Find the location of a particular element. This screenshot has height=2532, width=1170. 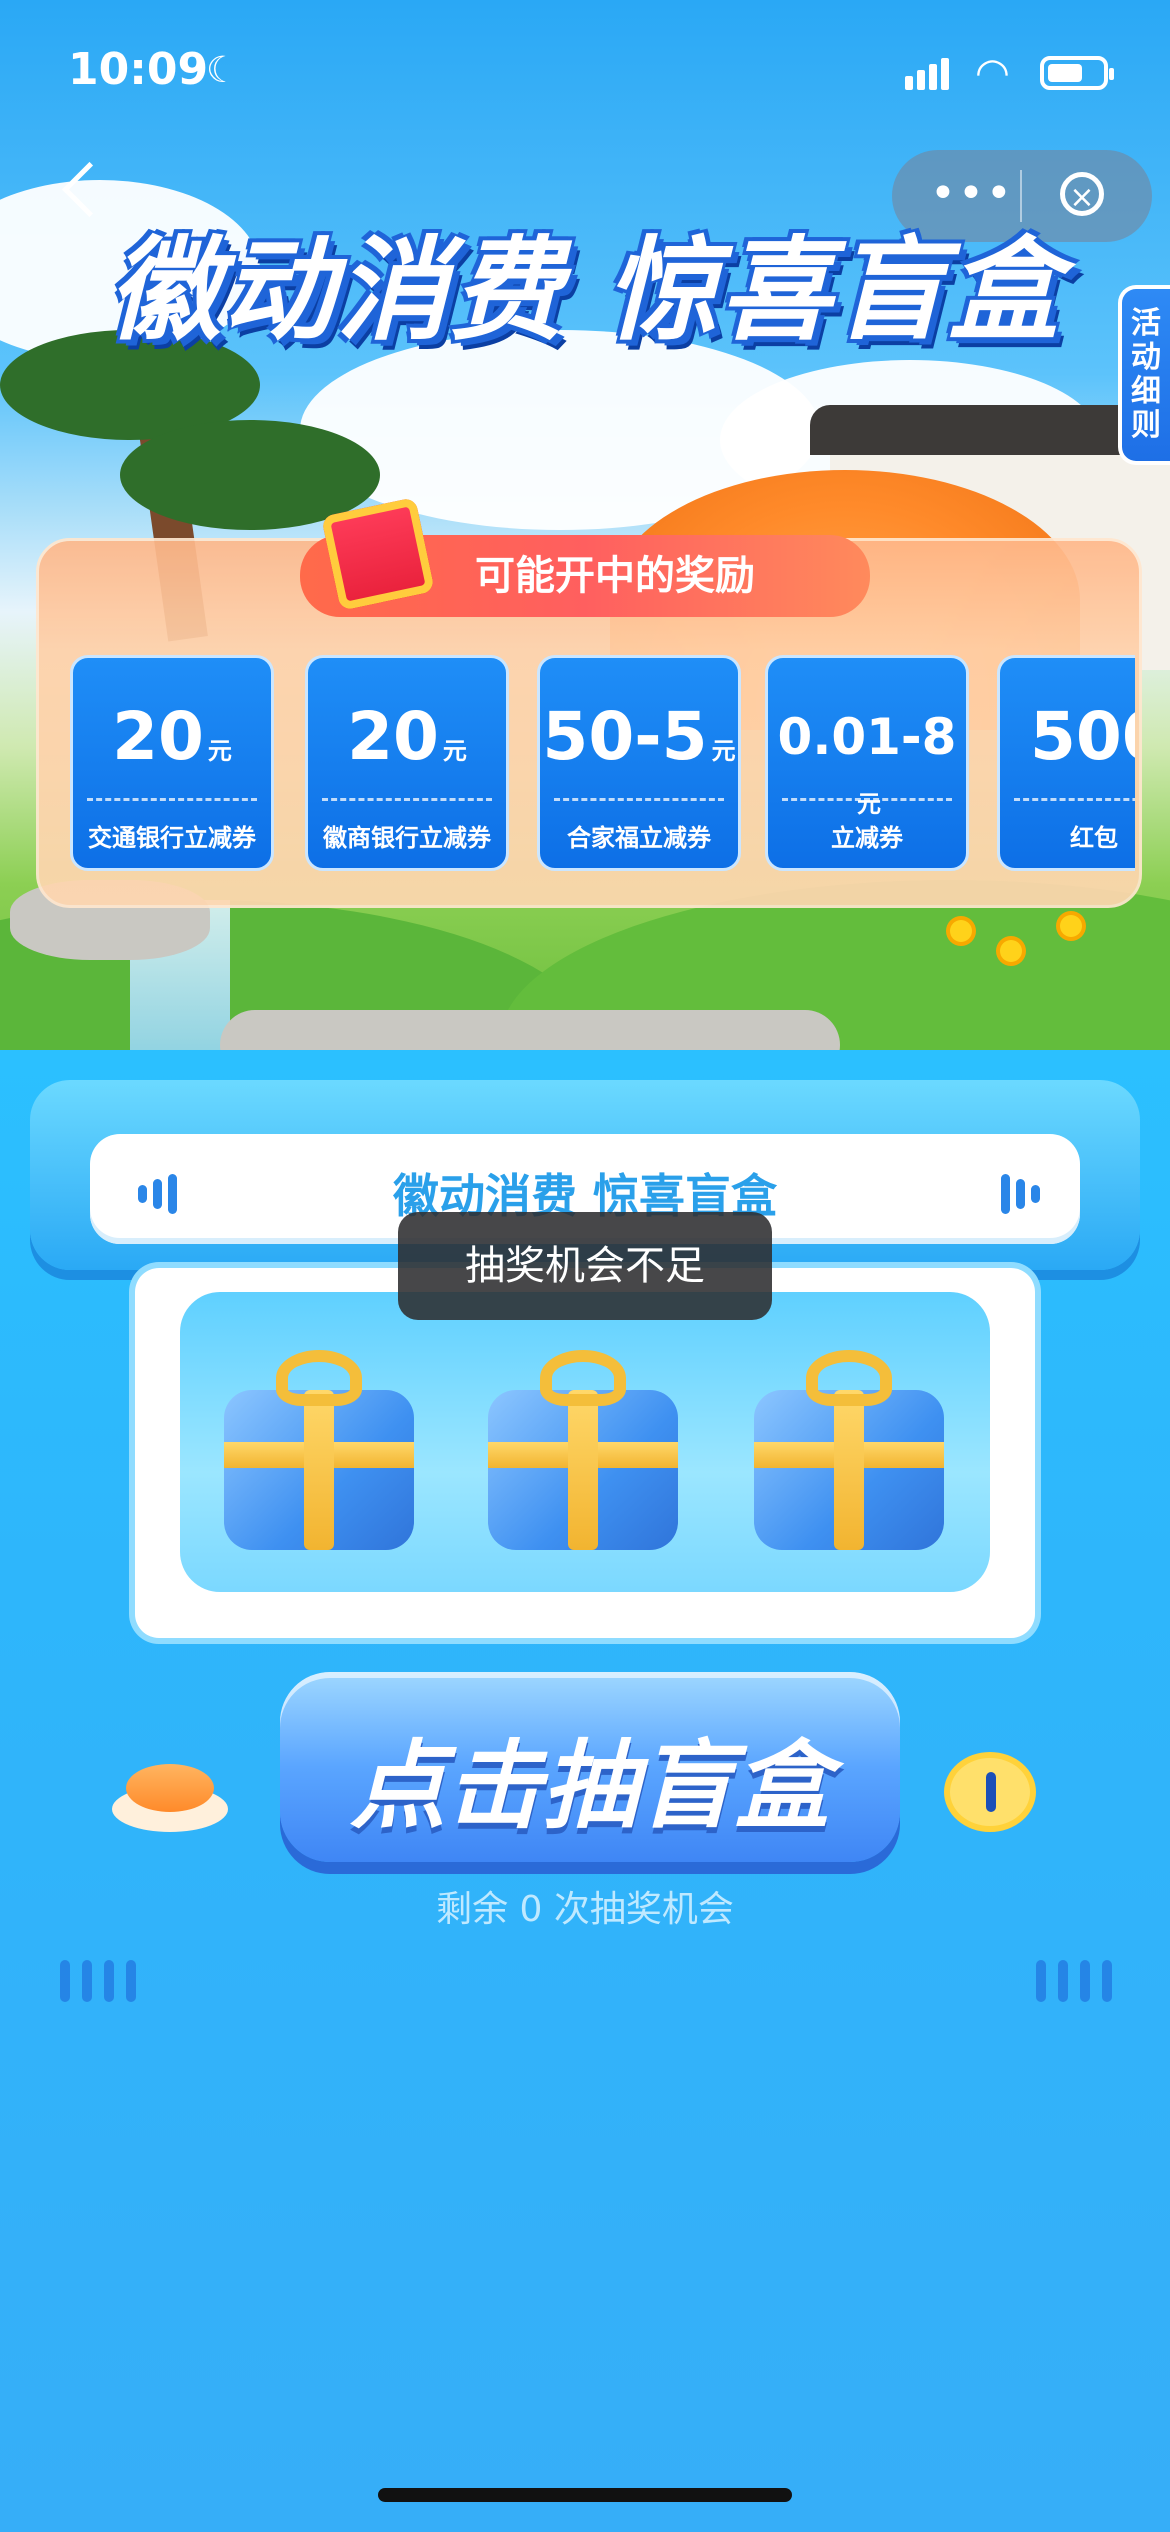

coupon-card: 20 元 徽商银行立减券 is located at coordinates (407, 763).